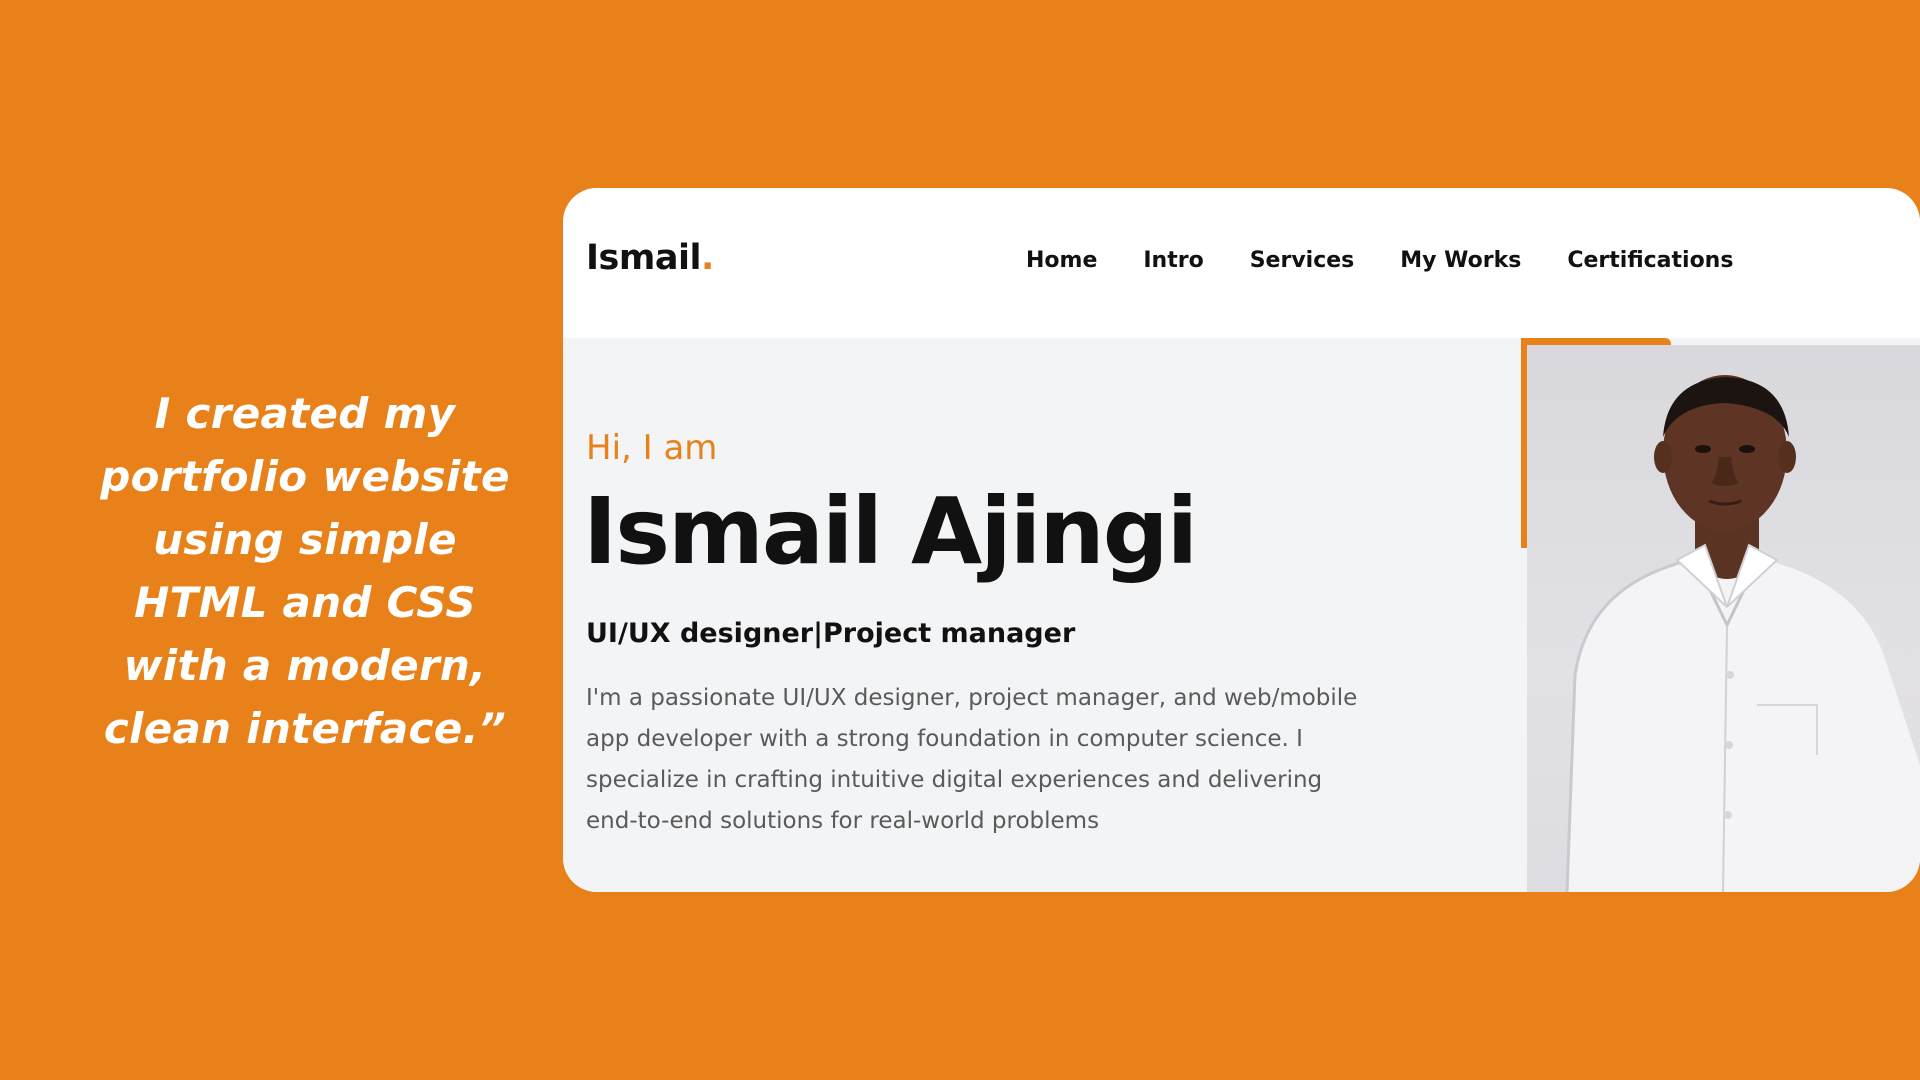 This screenshot has width=1920, height=1080. Describe the element at coordinates (1061, 260) in the screenshot. I see `nav-item-home: Home` at that location.